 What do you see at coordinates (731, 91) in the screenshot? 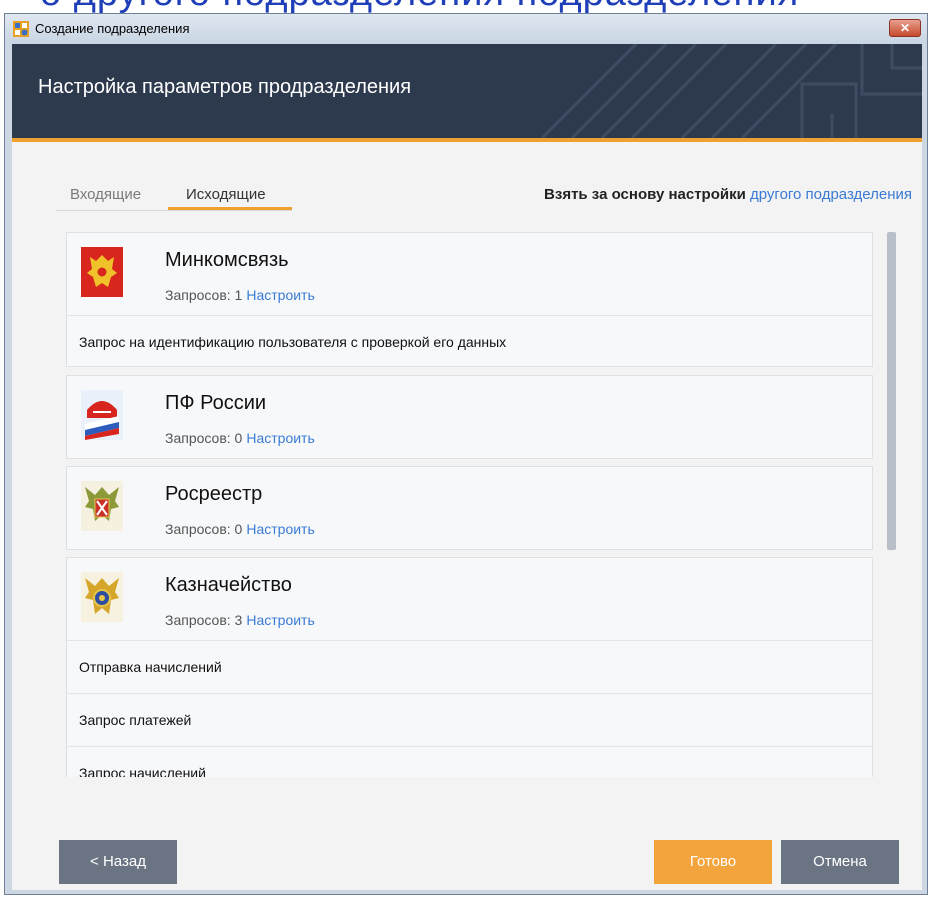
I see `header-pattern-icon` at bounding box center [731, 91].